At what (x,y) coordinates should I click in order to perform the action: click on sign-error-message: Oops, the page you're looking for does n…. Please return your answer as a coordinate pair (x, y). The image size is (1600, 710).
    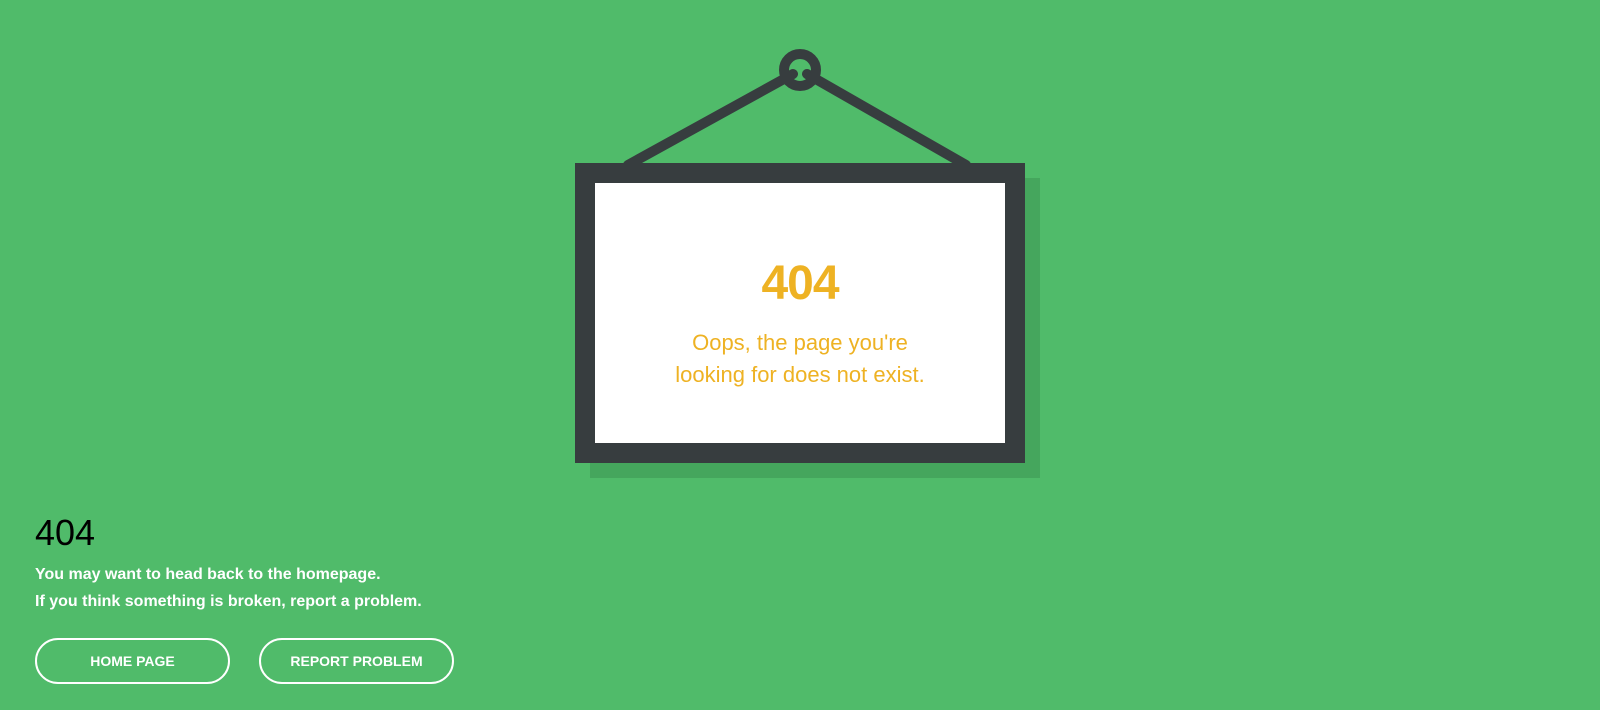
    Looking at the image, I should click on (800, 358).